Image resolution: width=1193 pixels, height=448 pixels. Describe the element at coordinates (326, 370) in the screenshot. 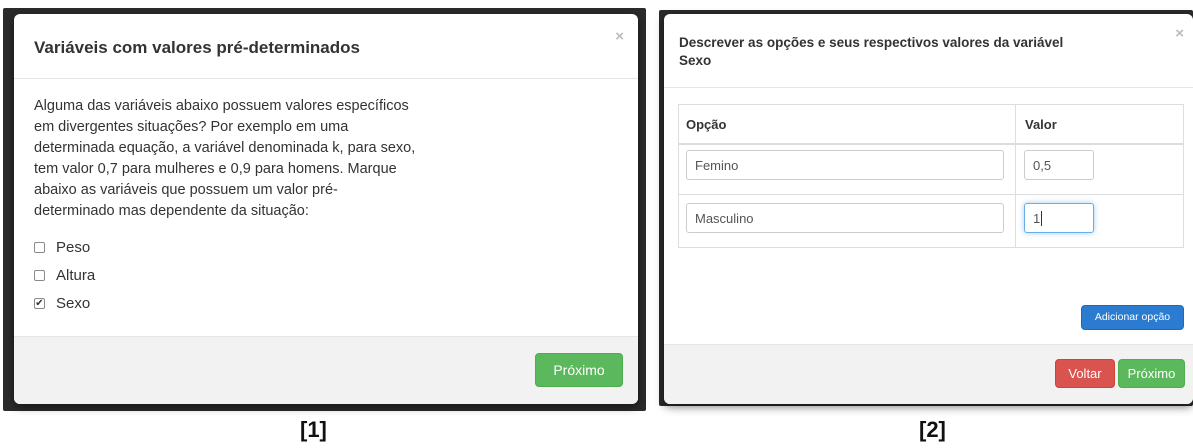

I see `modal-footer: Próximo` at that location.